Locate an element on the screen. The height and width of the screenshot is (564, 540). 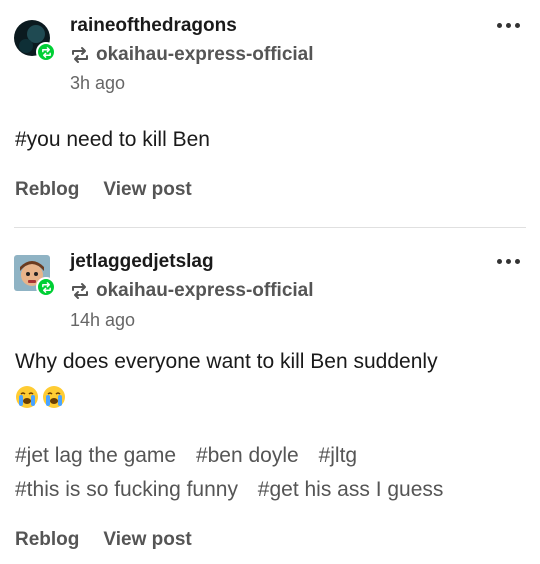
tag-link: #get his ass I guess is located at coordinates (351, 489).